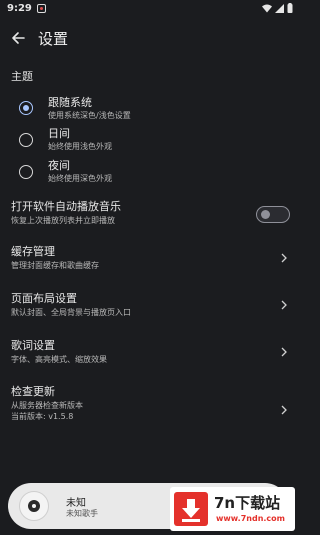  Describe the element at coordinates (267, 8) in the screenshot. I see `wifi-icon` at that location.